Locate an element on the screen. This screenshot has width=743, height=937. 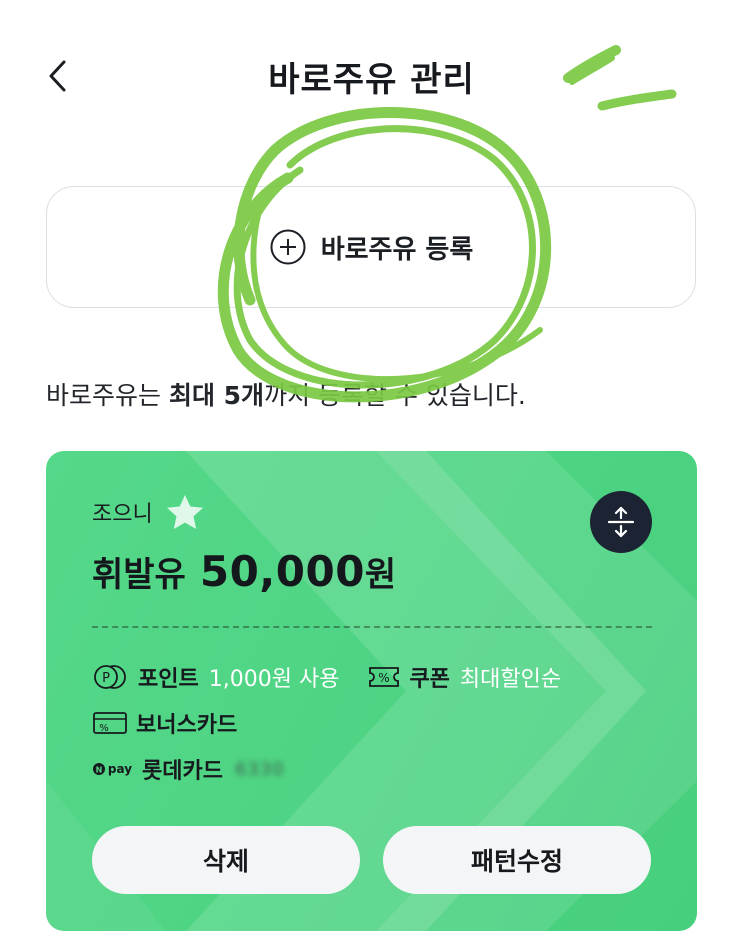
svg-text: P is located at coordinates (106, 678).